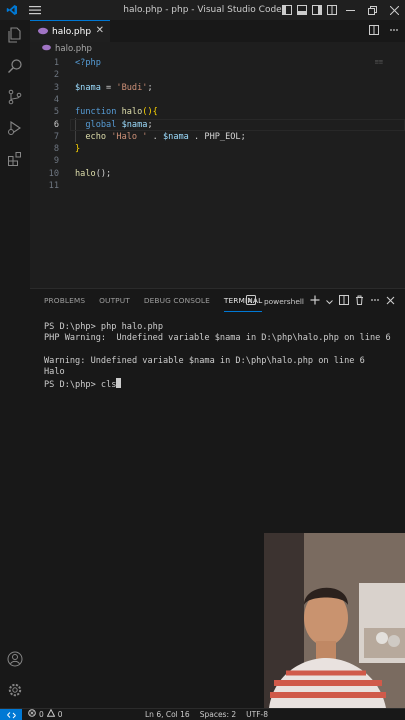  I want to click on code-text: $nama = 'Budi';, so click(114, 88).